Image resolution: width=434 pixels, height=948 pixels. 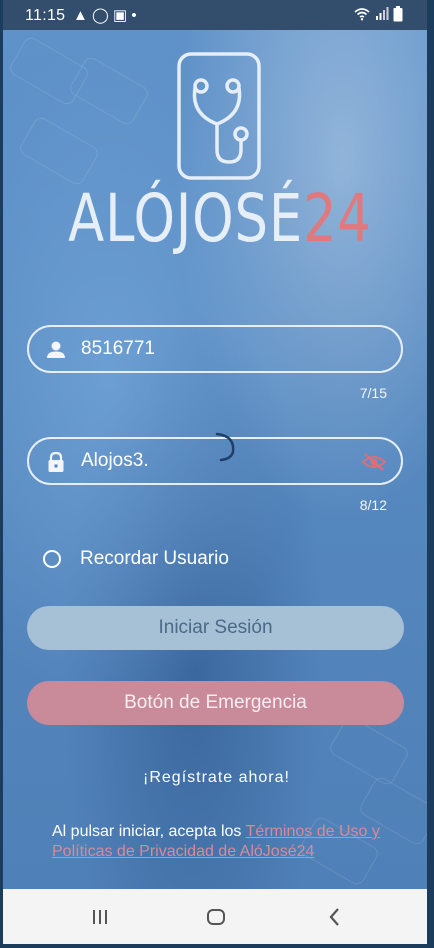 What do you see at coordinates (215, 628) in the screenshot?
I see `login-button: Iniciar Sesión` at bounding box center [215, 628].